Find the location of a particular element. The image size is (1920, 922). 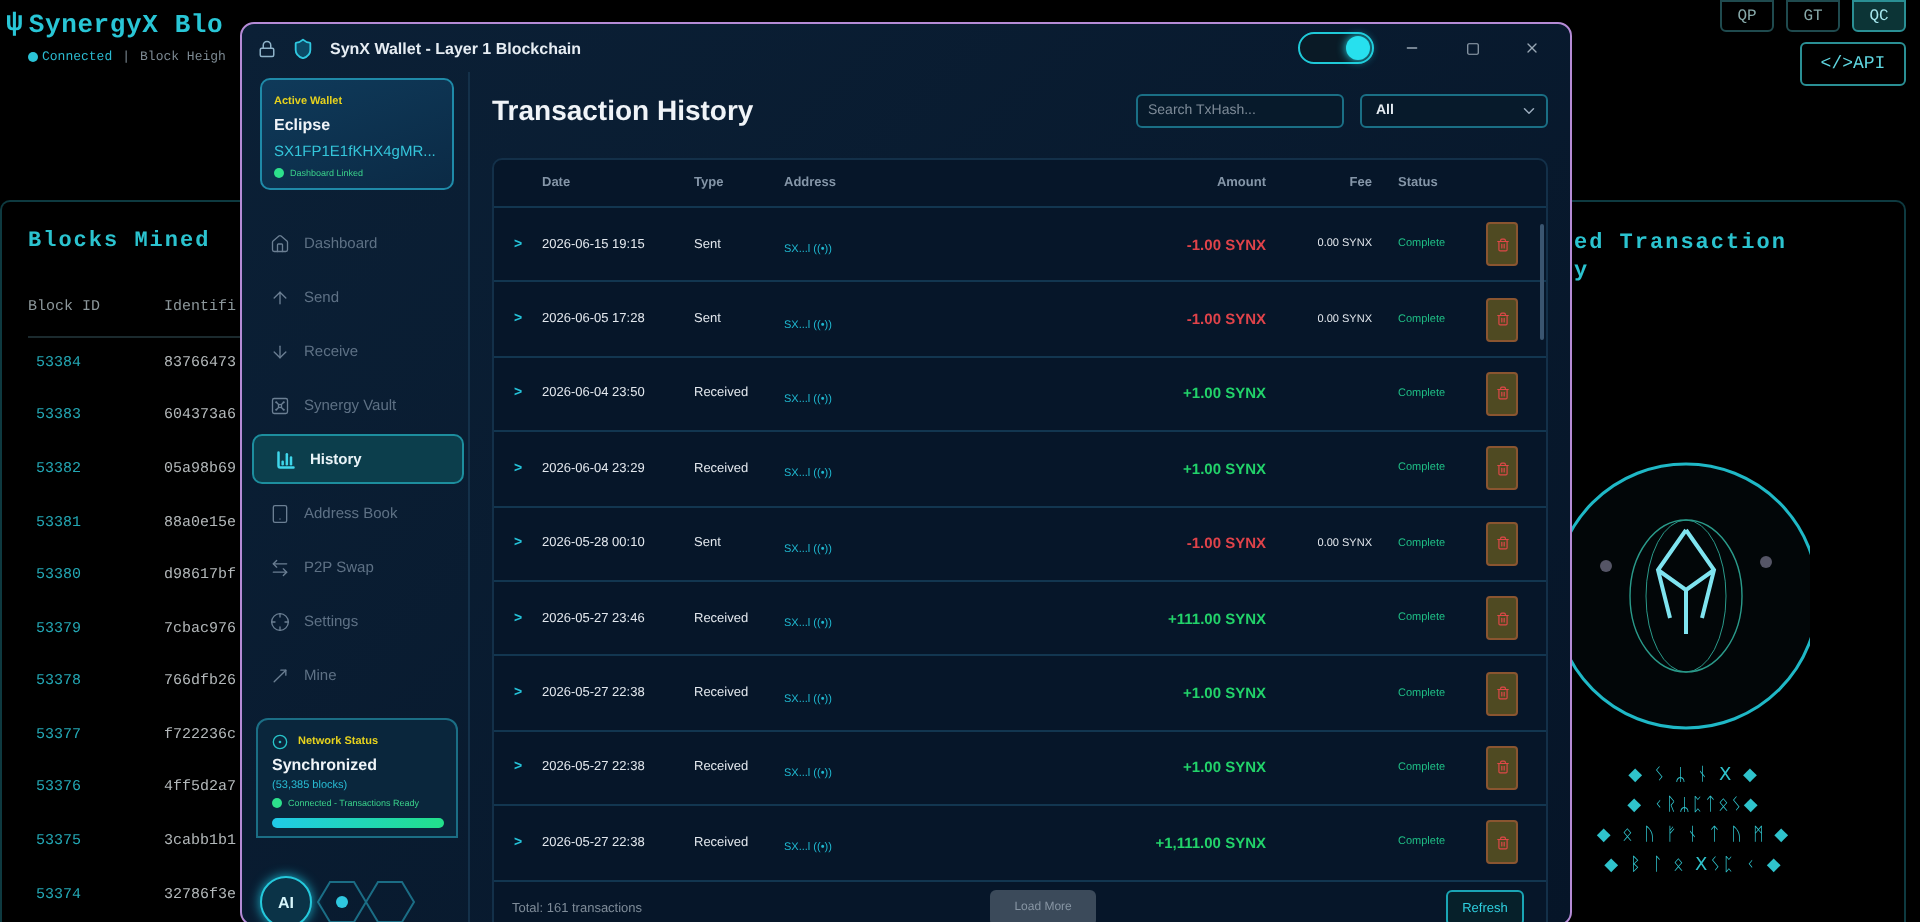

rune-text: ◆ ᛒ ᛚ ᛟ Xᛊᛈ ᚲ ◆ is located at coordinates (1694, 866).